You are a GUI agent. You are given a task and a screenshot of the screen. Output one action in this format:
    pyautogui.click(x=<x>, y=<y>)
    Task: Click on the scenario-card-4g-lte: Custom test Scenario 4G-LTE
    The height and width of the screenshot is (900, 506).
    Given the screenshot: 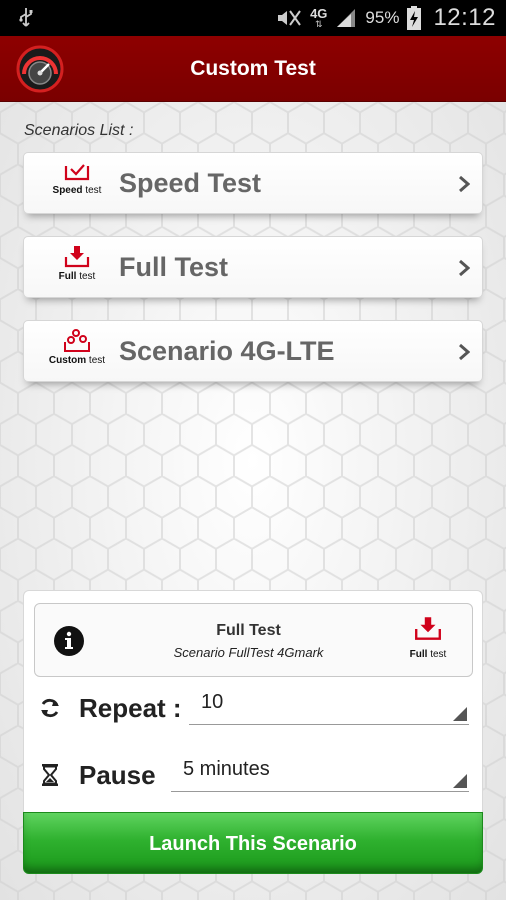 What is the action you would take?
    pyautogui.click(x=253, y=351)
    